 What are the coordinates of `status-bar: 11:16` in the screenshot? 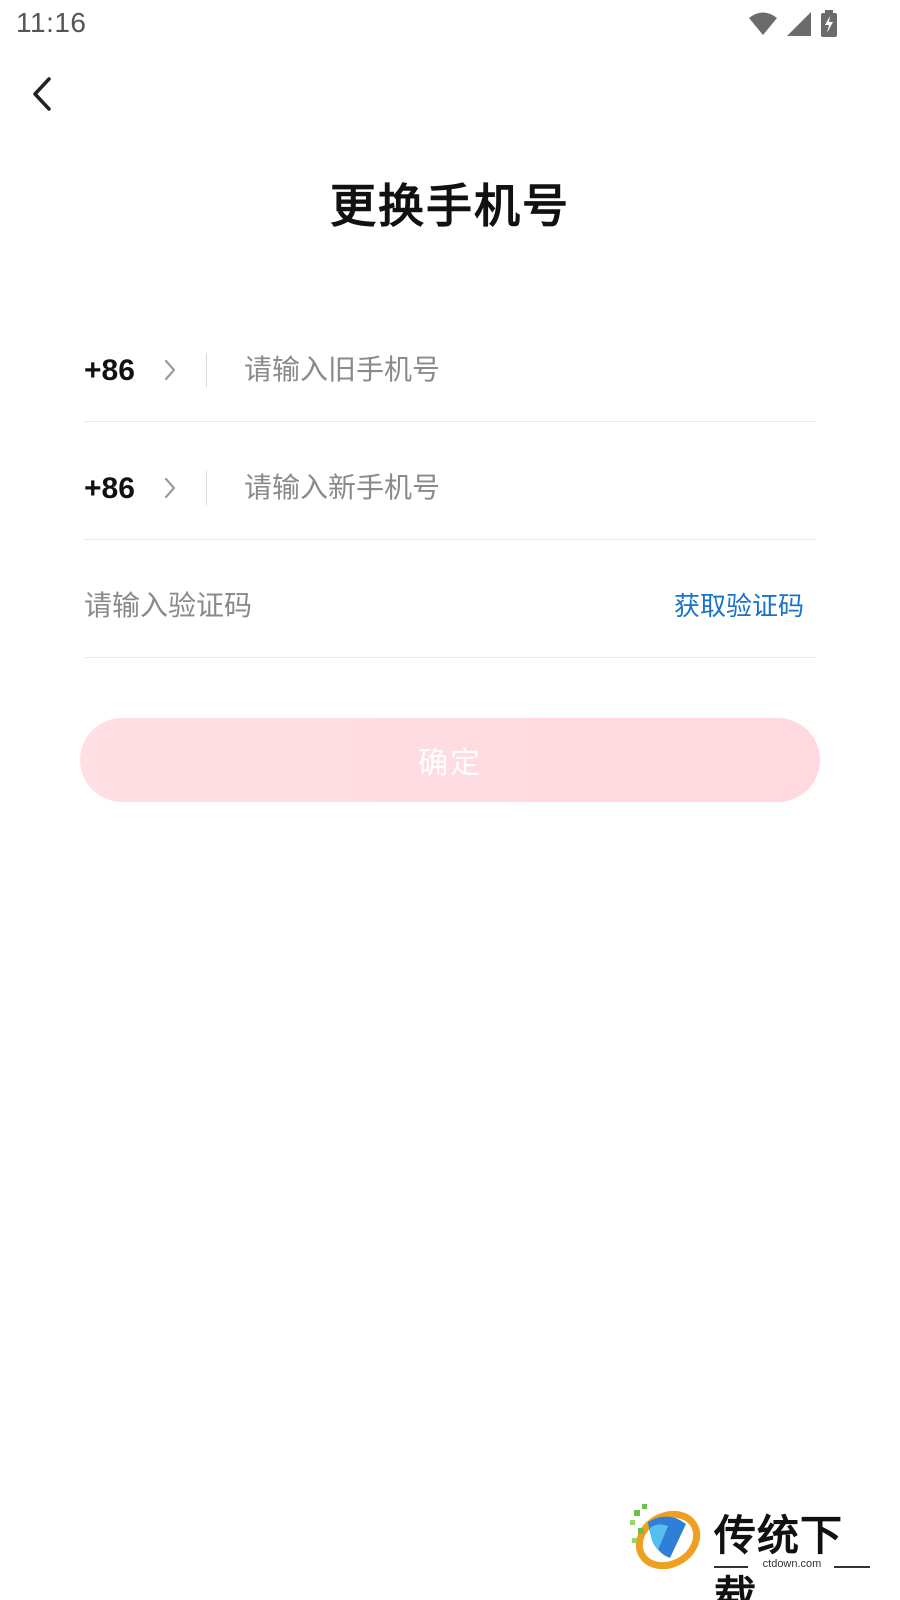 It's located at (450, 25).